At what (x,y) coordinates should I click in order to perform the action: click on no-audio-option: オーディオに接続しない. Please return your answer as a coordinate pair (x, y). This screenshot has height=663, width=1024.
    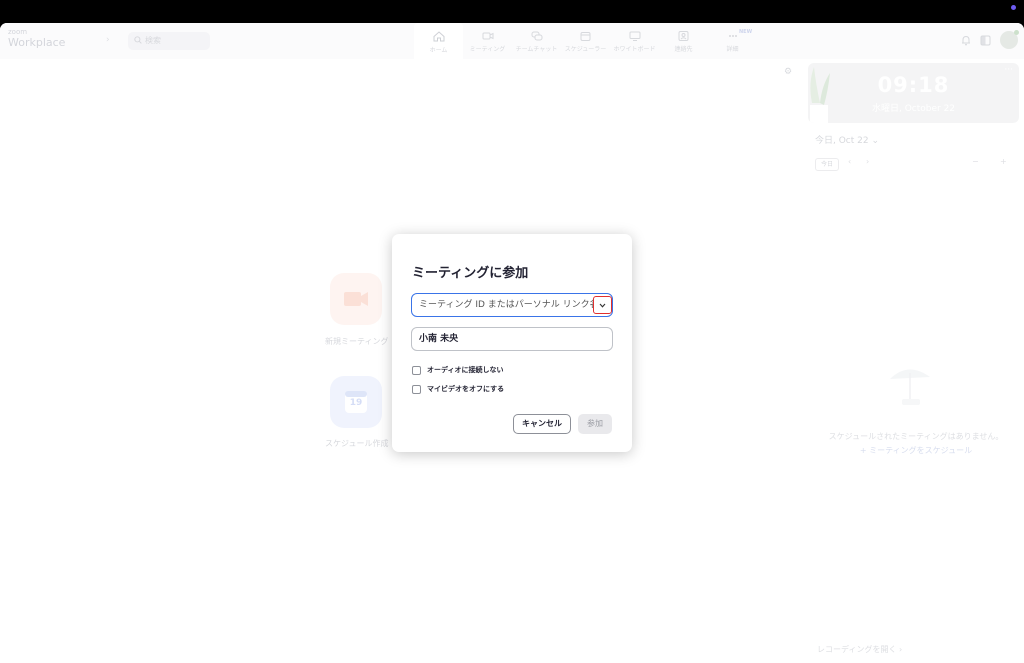
    Looking at the image, I should click on (458, 370).